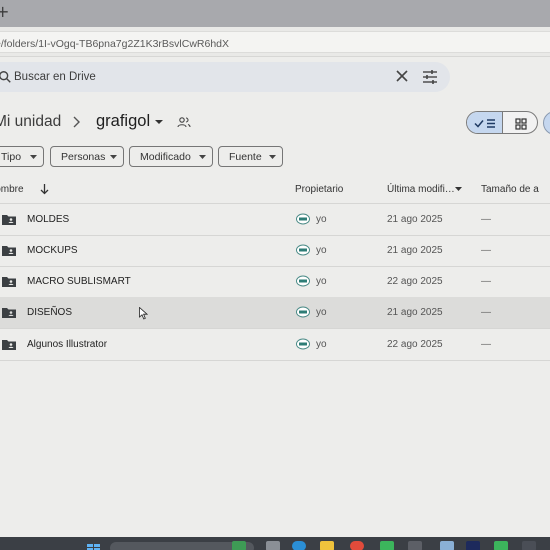 This screenshot has height=550, width=550. Describe the element at coordinates (52, 250) in the screenshot. I see `file-name: MOCKUPS` at that location.